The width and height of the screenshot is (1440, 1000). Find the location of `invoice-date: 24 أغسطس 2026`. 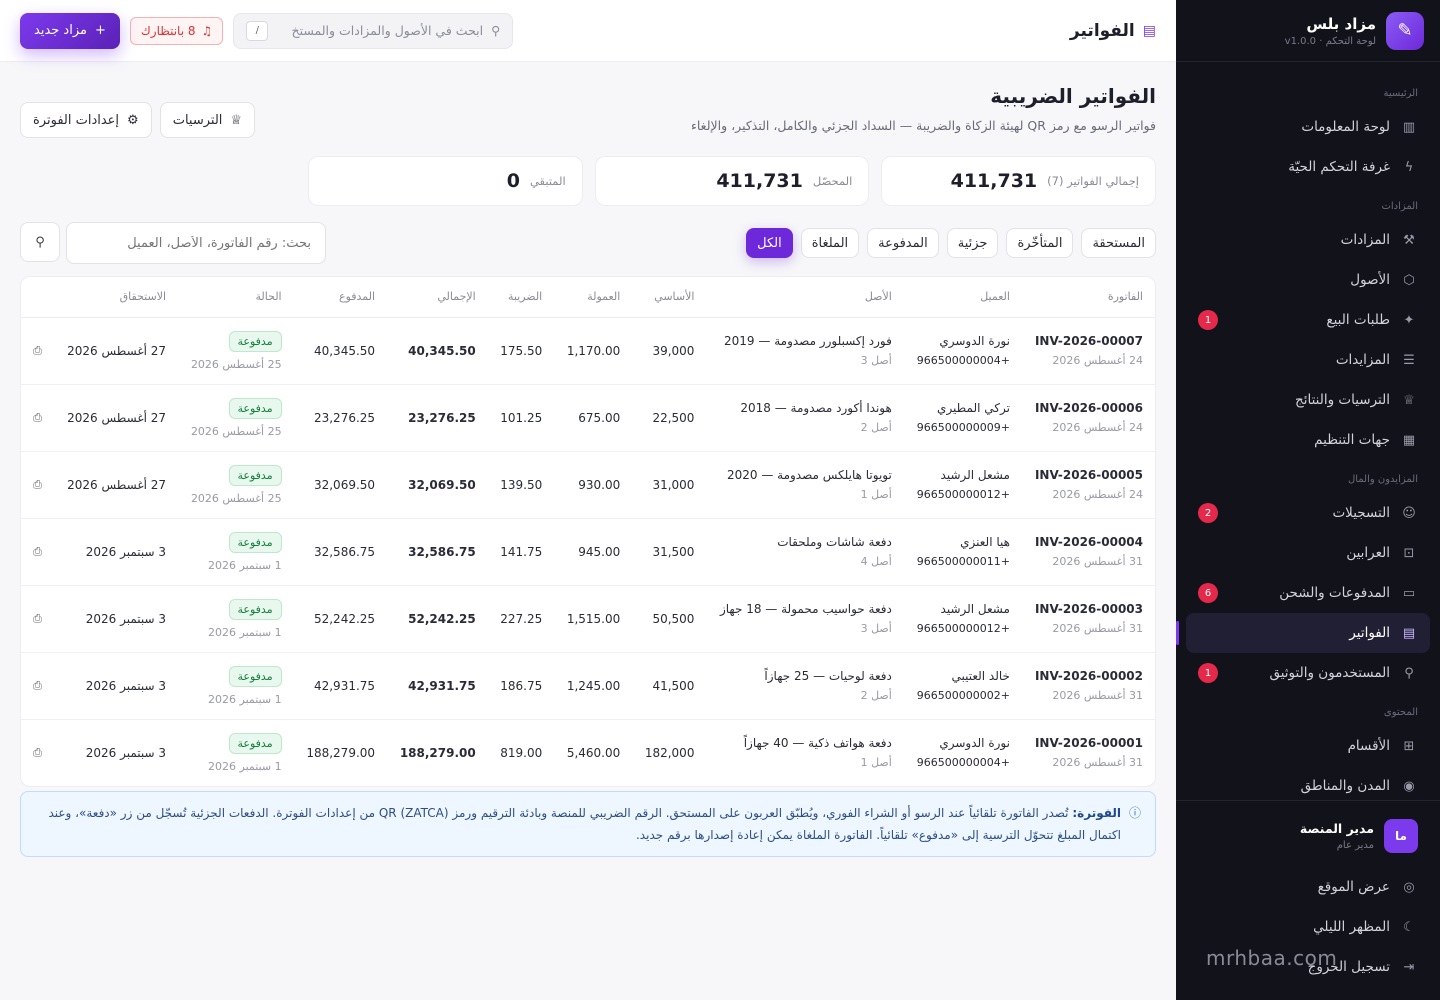

invoice-date: 24 أغسطس 2026 is located at coordinates (1097, 427).